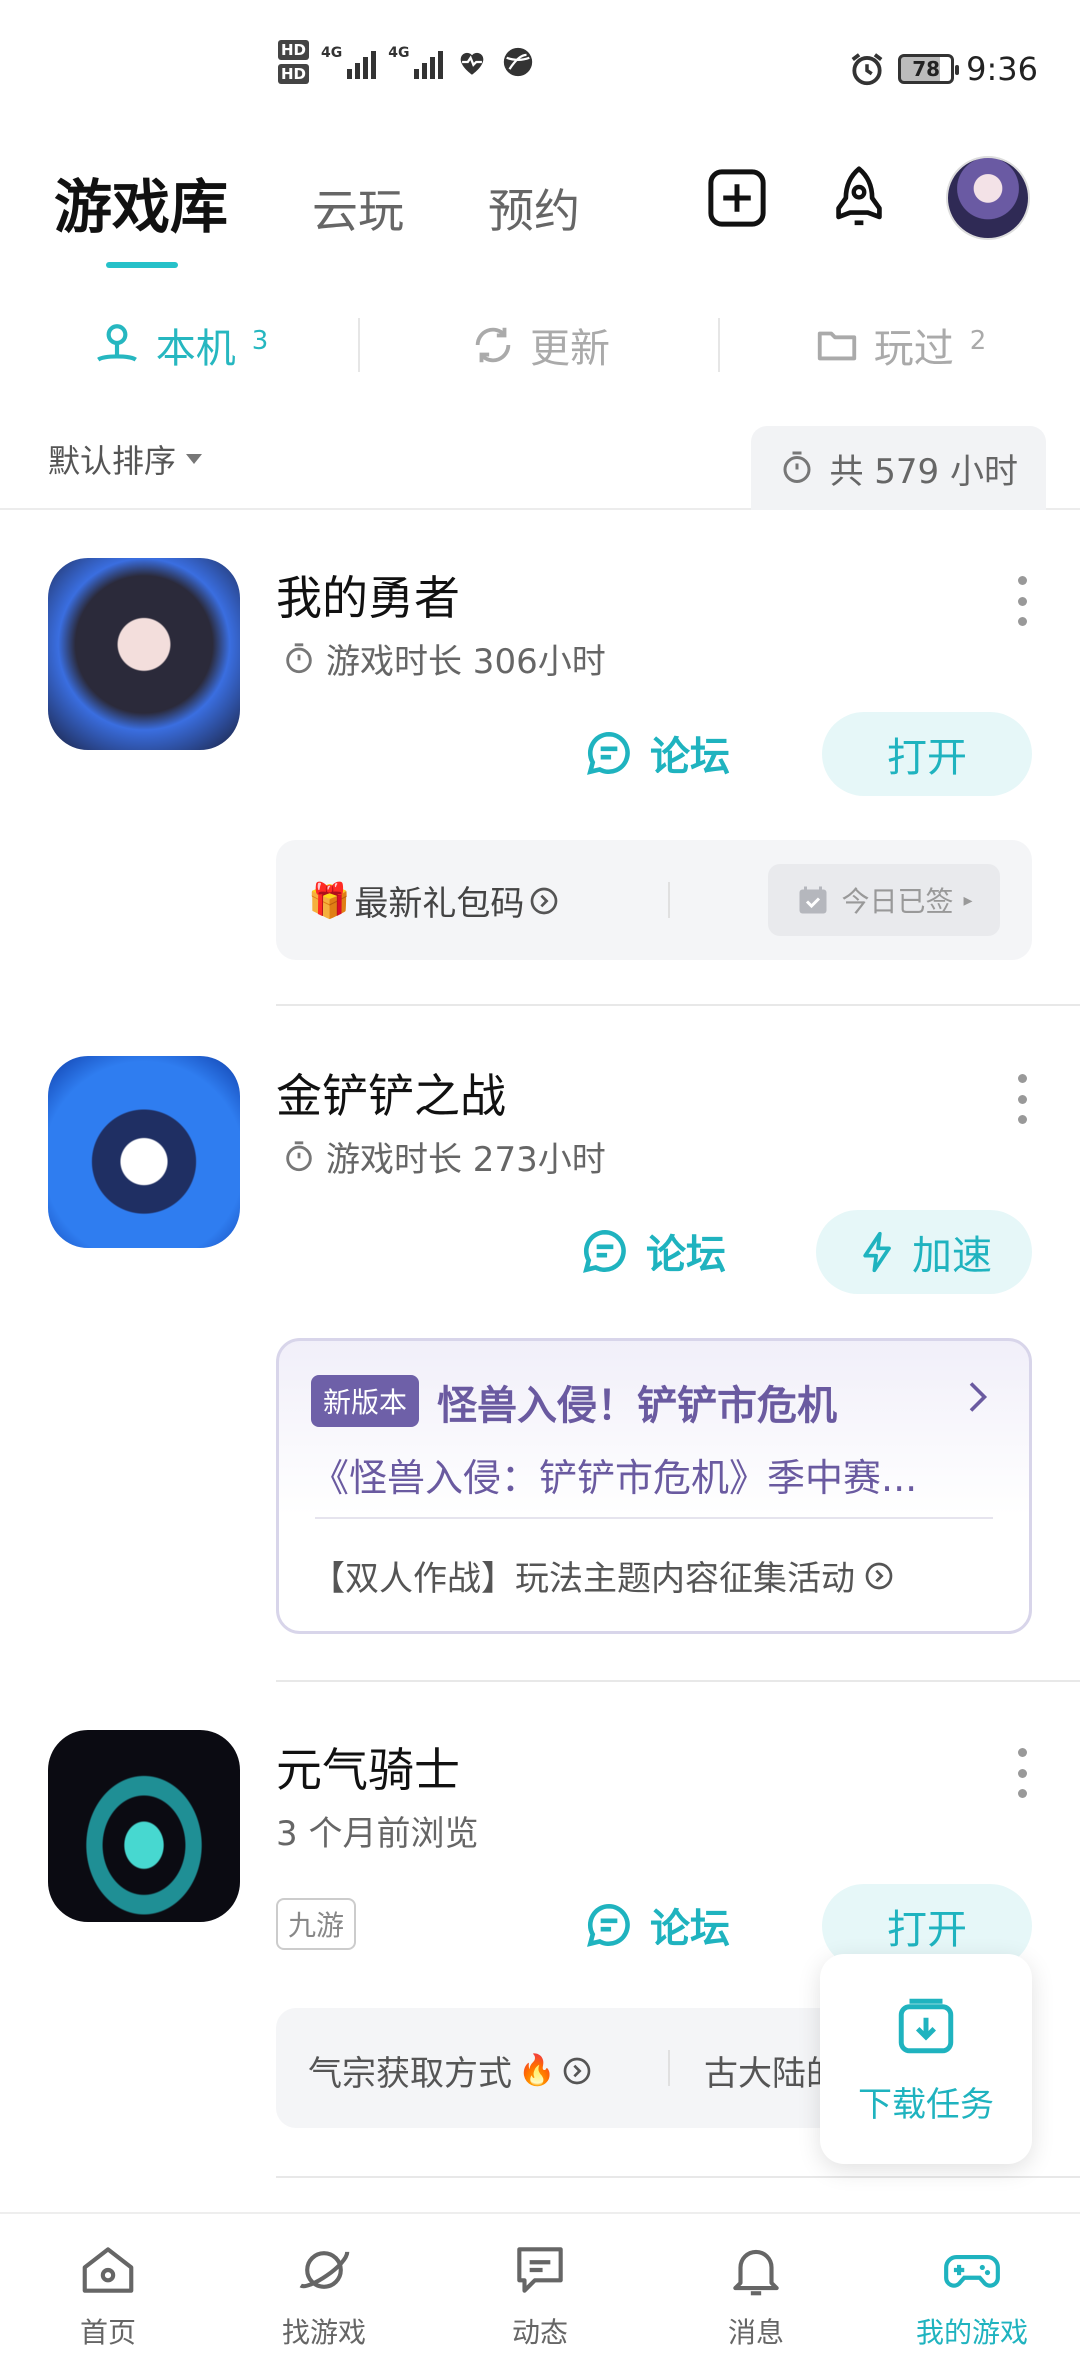 The width and height of the screenshot is (1080, 2376). What do you see at coordinates (472, 63) in the screenshot?
I see `health-heart-icon` at bounding box center [472, 63].